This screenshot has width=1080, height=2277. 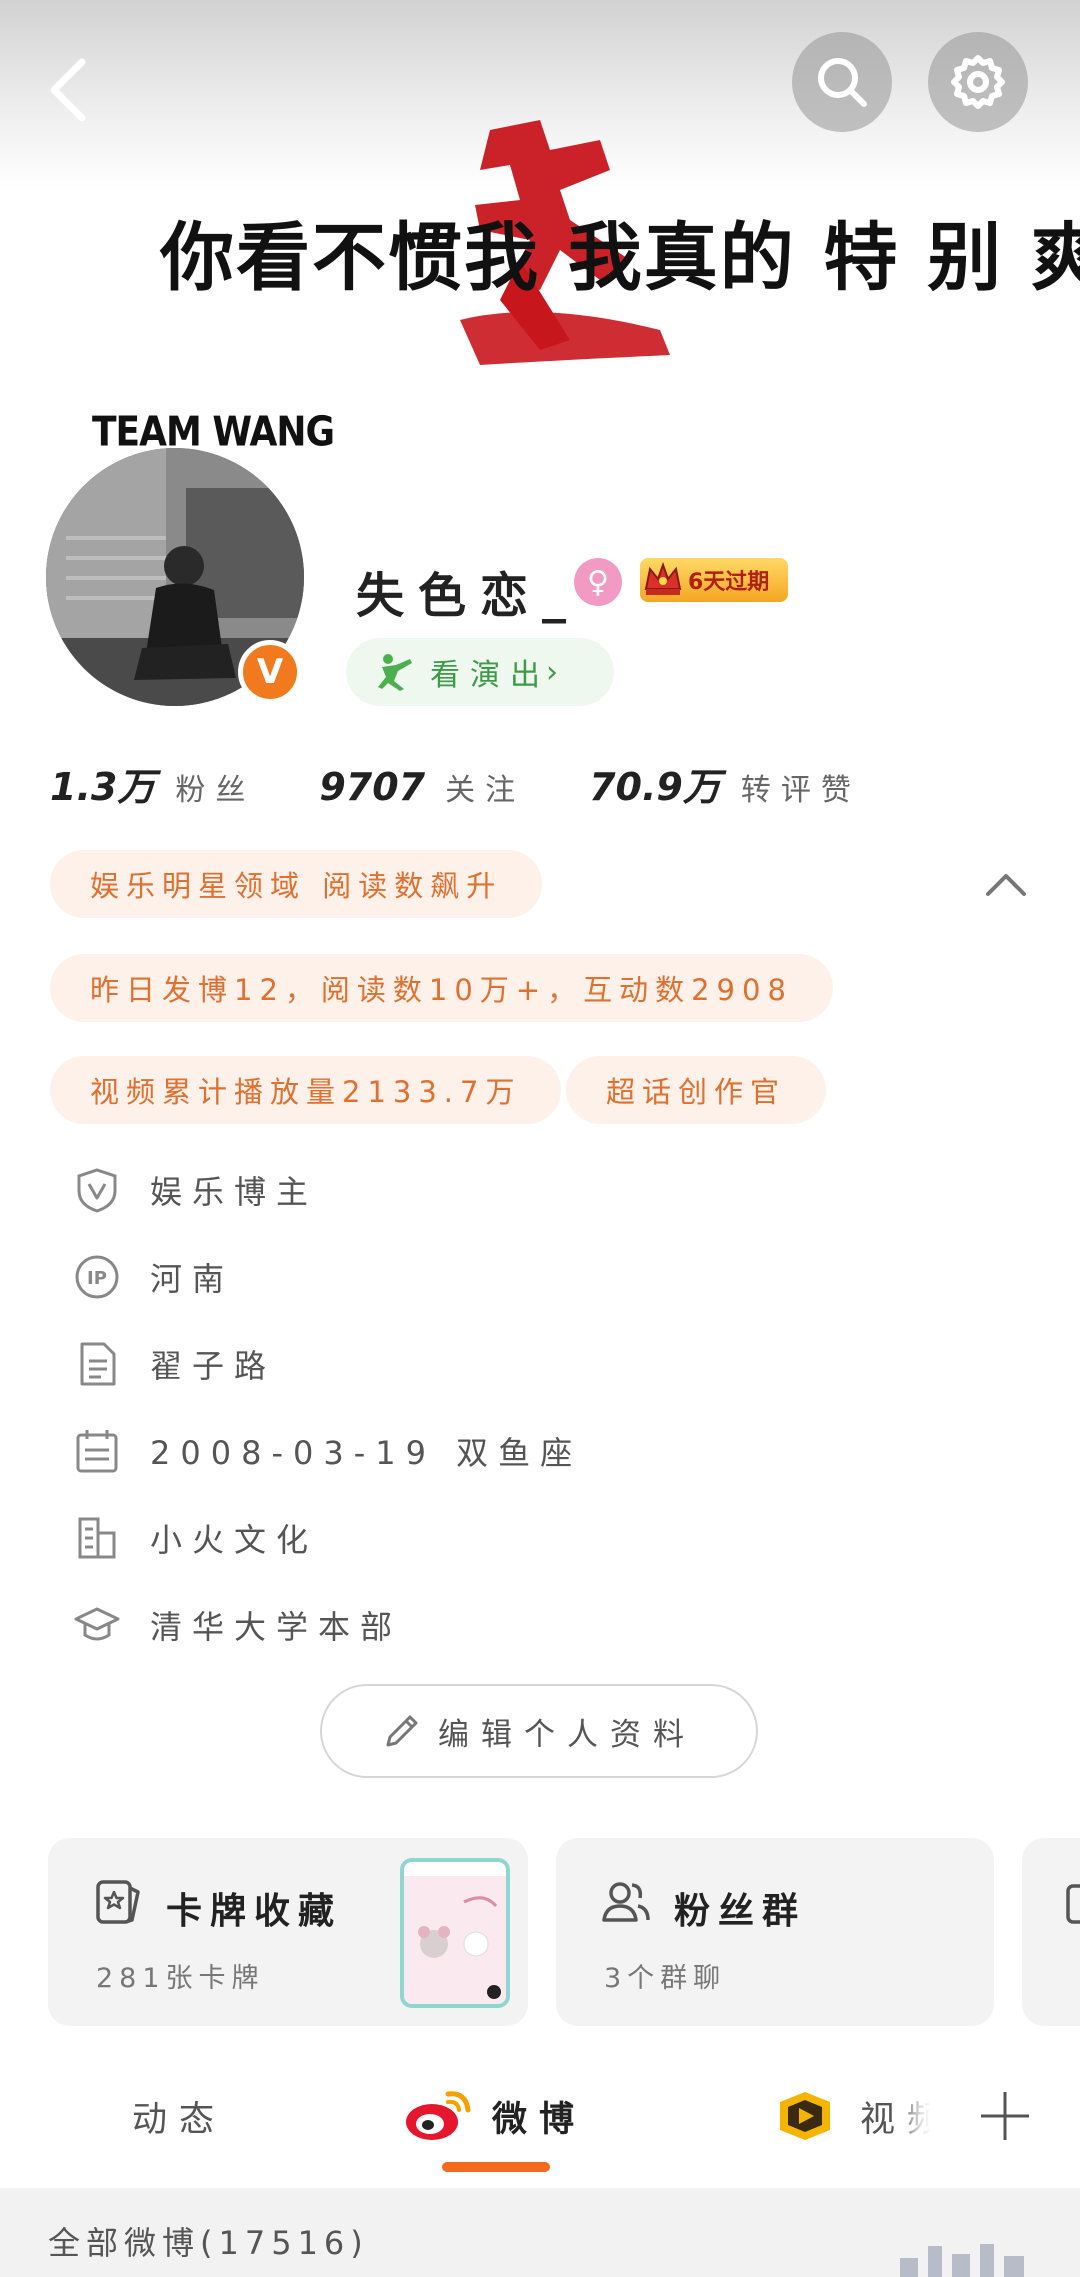 I want to click on vip-badge: 6天过期, so click(x=714, y=580).